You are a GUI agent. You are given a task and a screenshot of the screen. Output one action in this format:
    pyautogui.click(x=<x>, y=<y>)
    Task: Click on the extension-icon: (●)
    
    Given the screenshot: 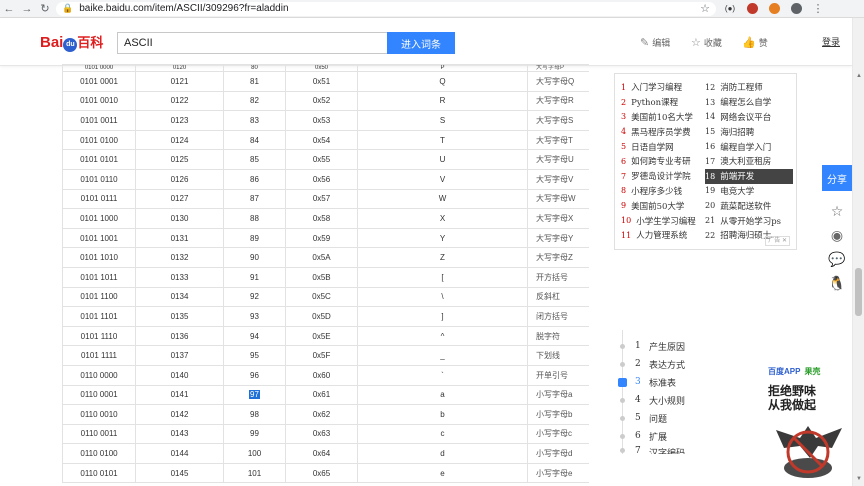 What is the action you would take?
    pyautogui.click(x=730, y=9)
    